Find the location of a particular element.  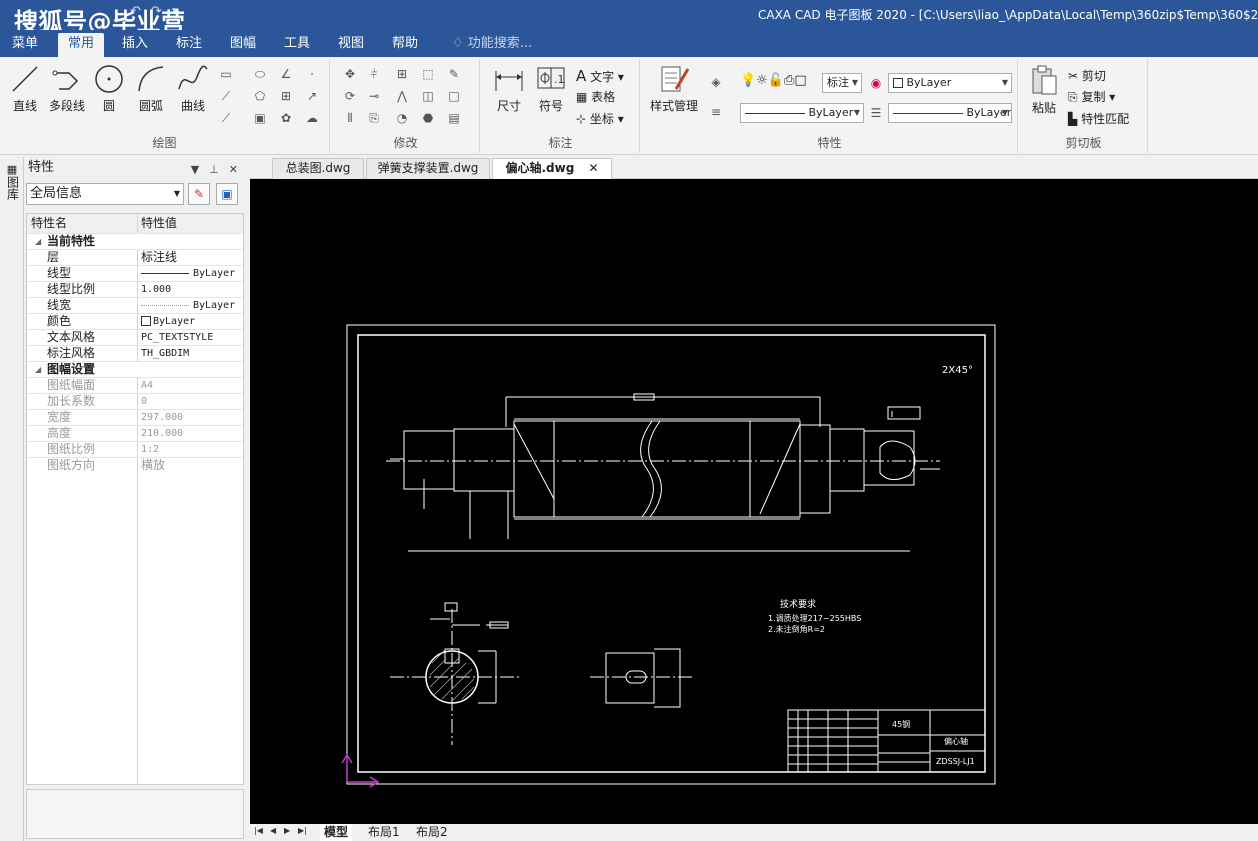

rotate-icon: ⟳ is located at coordinates (350, 96).